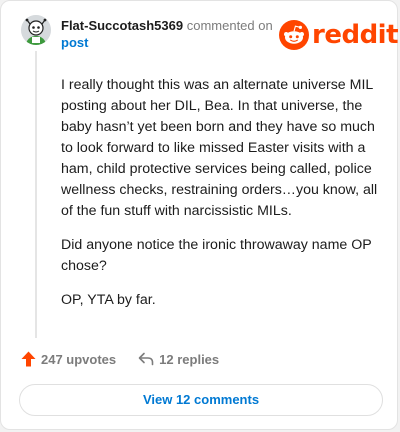 Image resolution: width=400 pixels, height=432 pixels. I want to click on comment-actions: 247 upvotes 12 replies, so click(120, 359).